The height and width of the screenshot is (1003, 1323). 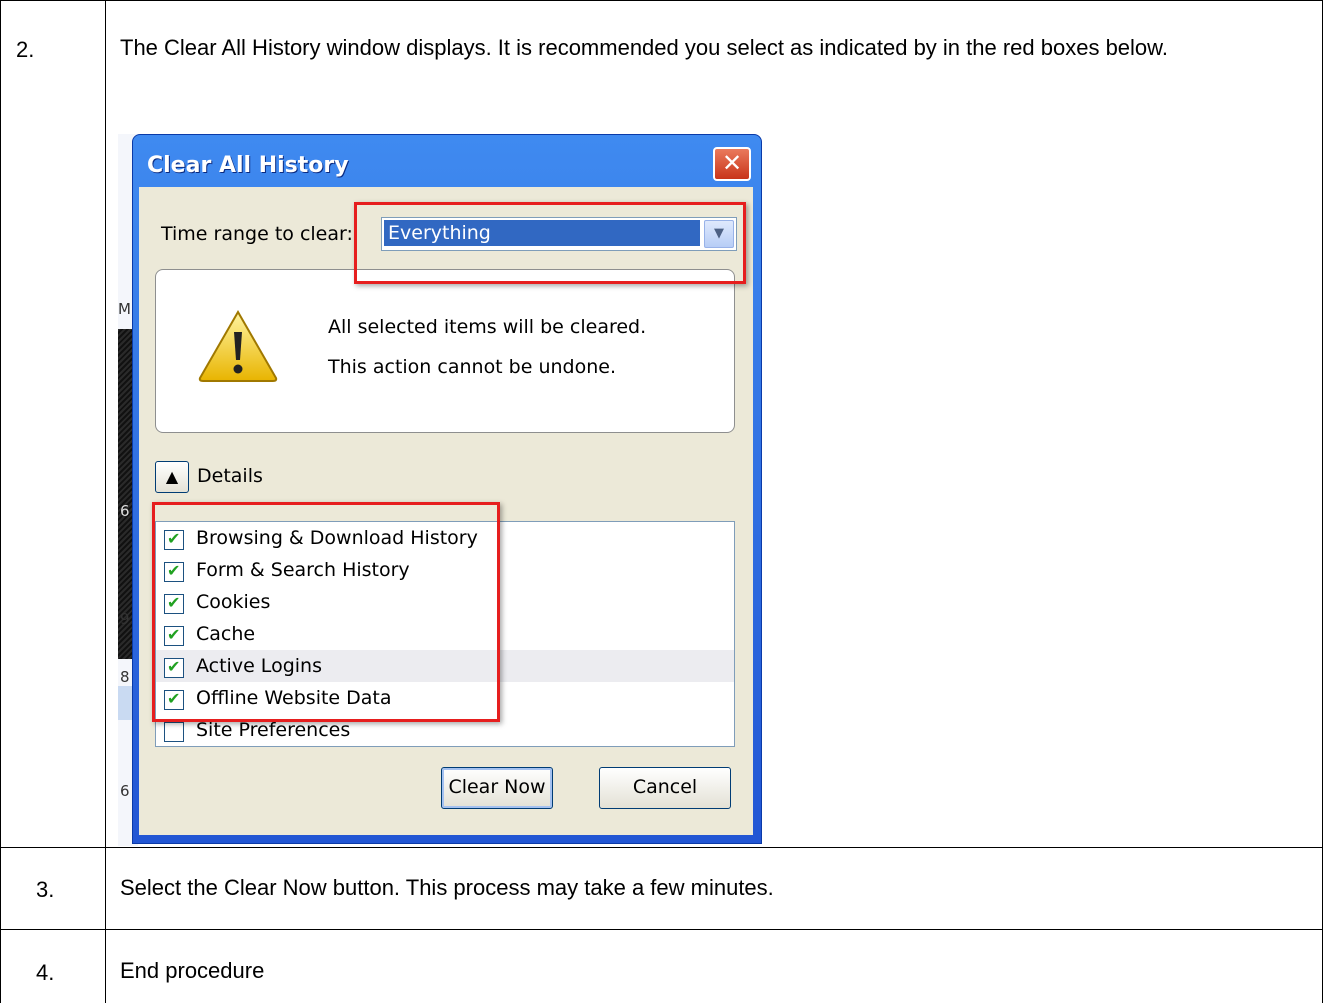 What do you see at coordinates (732, 164) in the screenshot?
I see `close-icon: ✕` at bounding box center [732, 164].